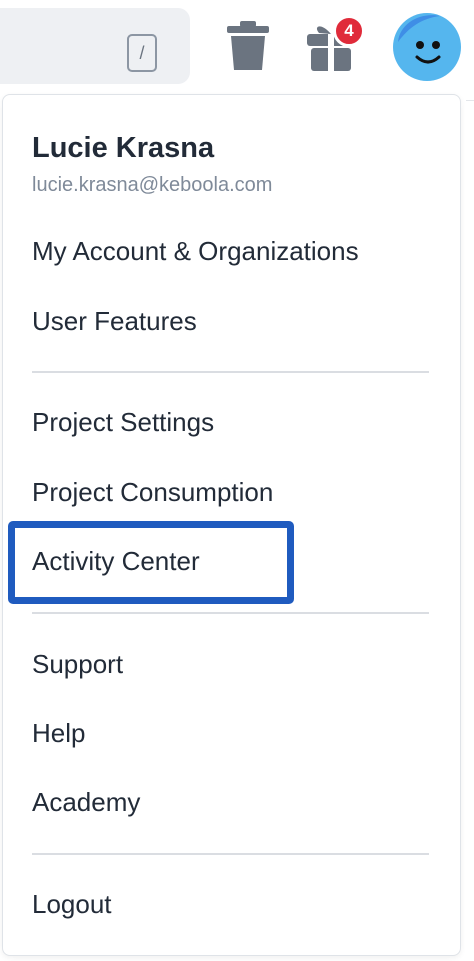 This screenshot has height=961, width=474. What do you see at coordinates (142, 53) in the screenshot?
I see `search-shortcut-key: /` at bounding box center [142, 53].